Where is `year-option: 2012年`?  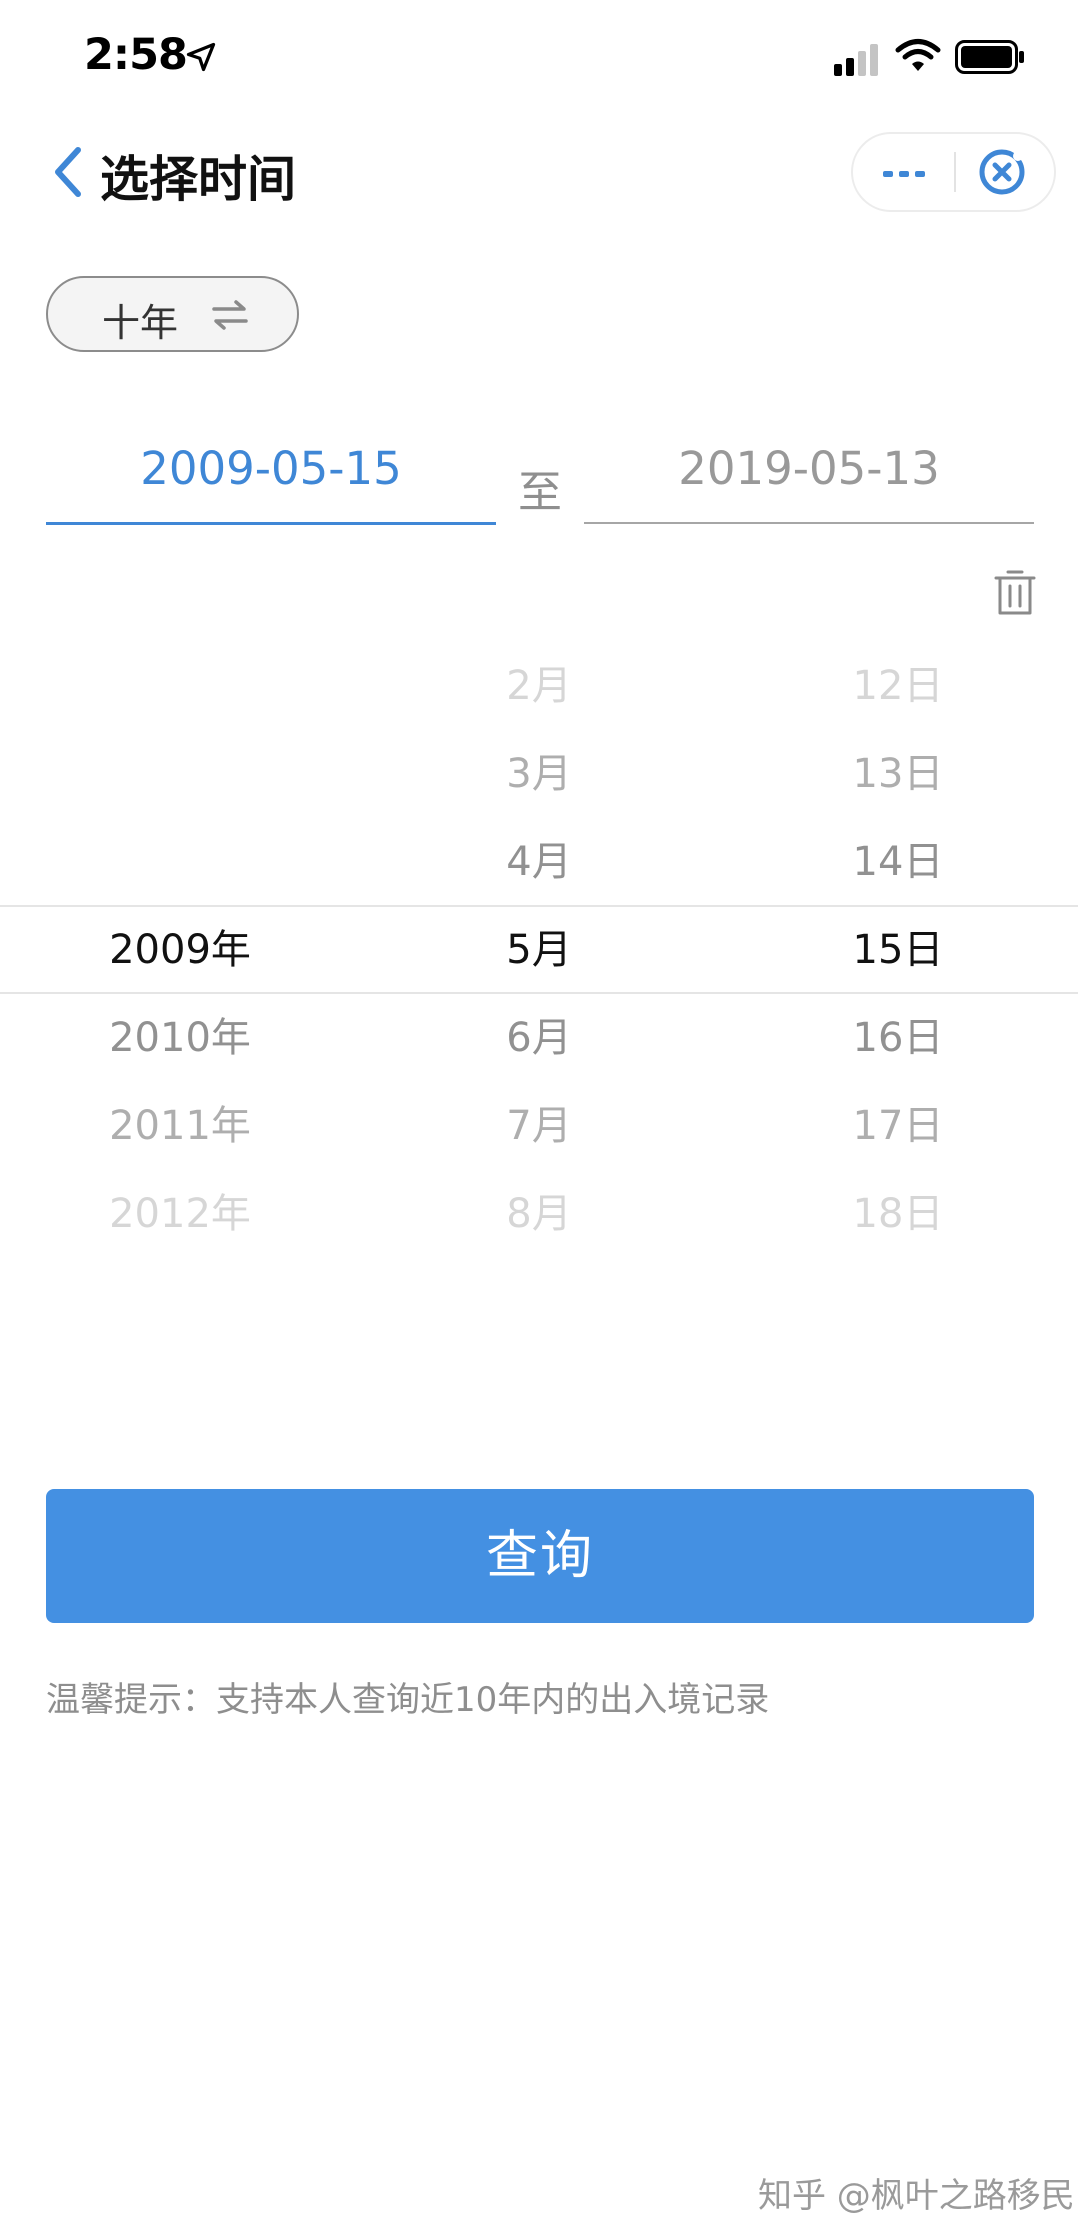
year-option: 2012年 is located at coordinates (180, 1214).